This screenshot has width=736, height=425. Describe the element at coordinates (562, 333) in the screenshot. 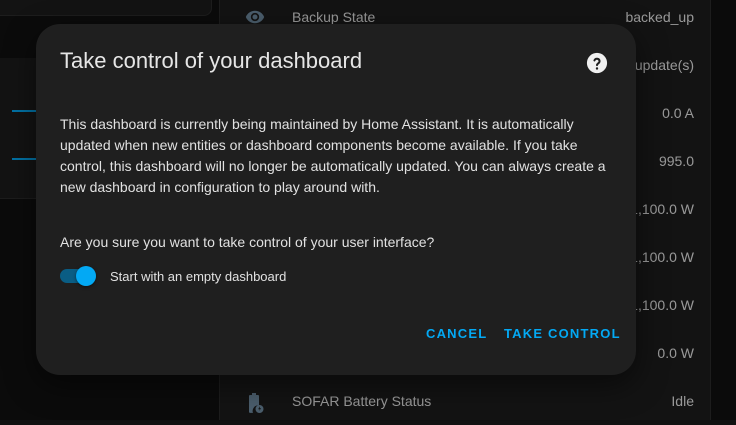

I see `take-control-button: TAKE CONTROL` at that location.